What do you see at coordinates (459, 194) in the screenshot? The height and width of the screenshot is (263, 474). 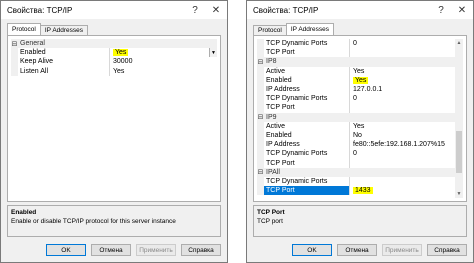 I see `scroll-down-arrow-icon: ▼` at bounding box center [459, 194].